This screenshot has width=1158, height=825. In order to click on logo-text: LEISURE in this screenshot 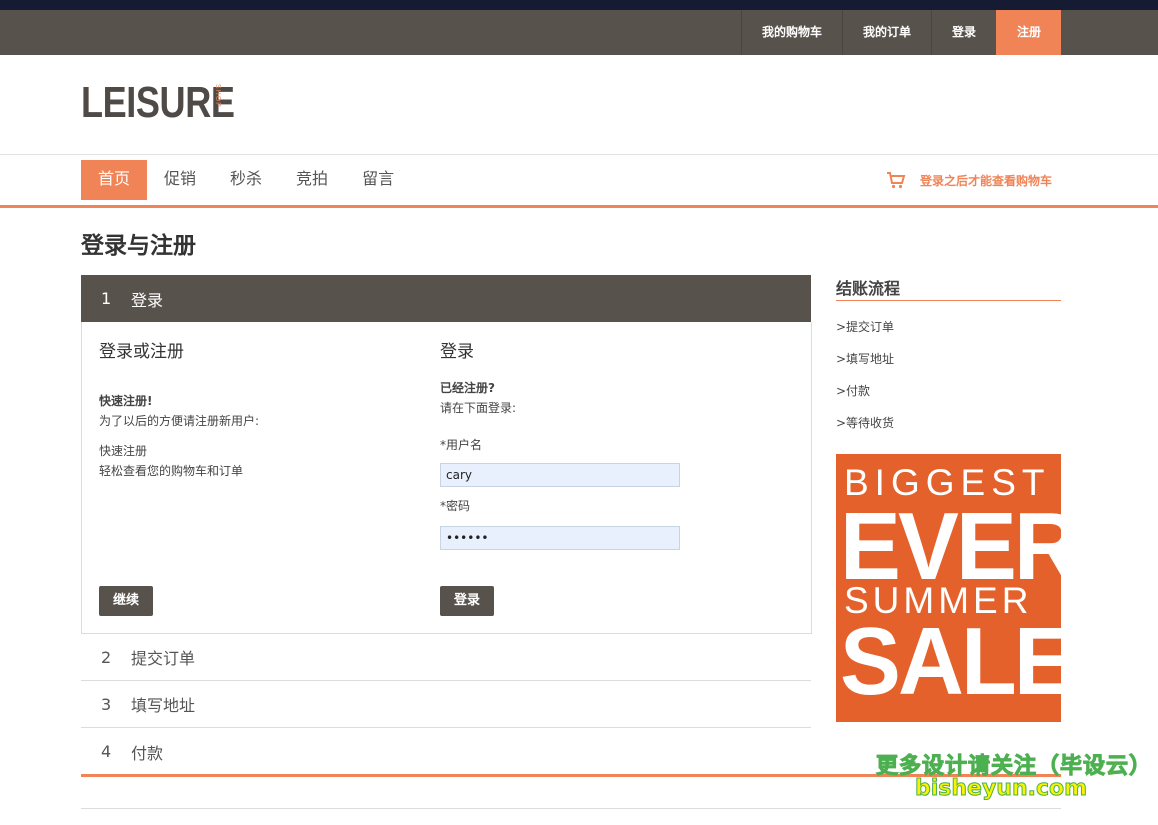, I will do `click(158, 102)`.